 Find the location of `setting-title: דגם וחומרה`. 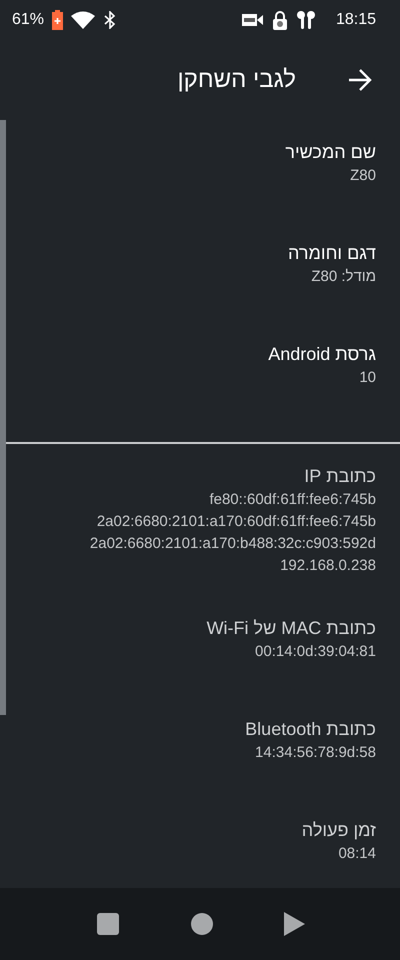

setting-title: דגם וחומרה is located at coordinates (332, 253).